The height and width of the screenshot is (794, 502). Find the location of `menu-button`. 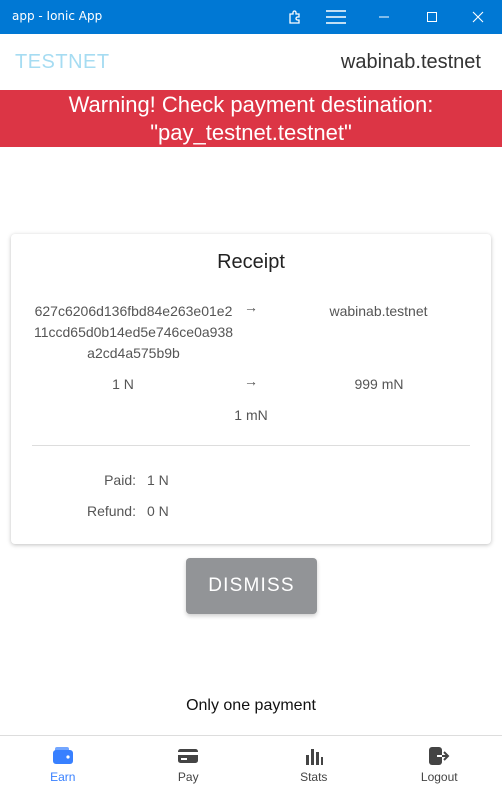

menu-button is located at coordinates (336, 17).